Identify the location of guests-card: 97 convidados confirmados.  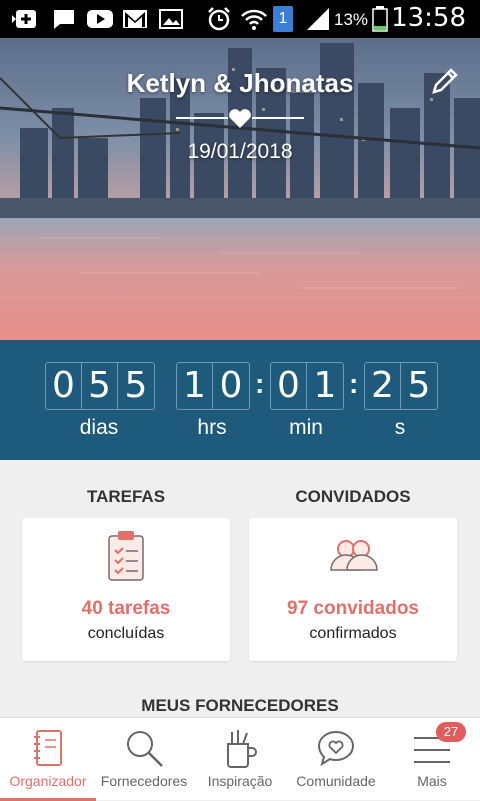
(353, 589).